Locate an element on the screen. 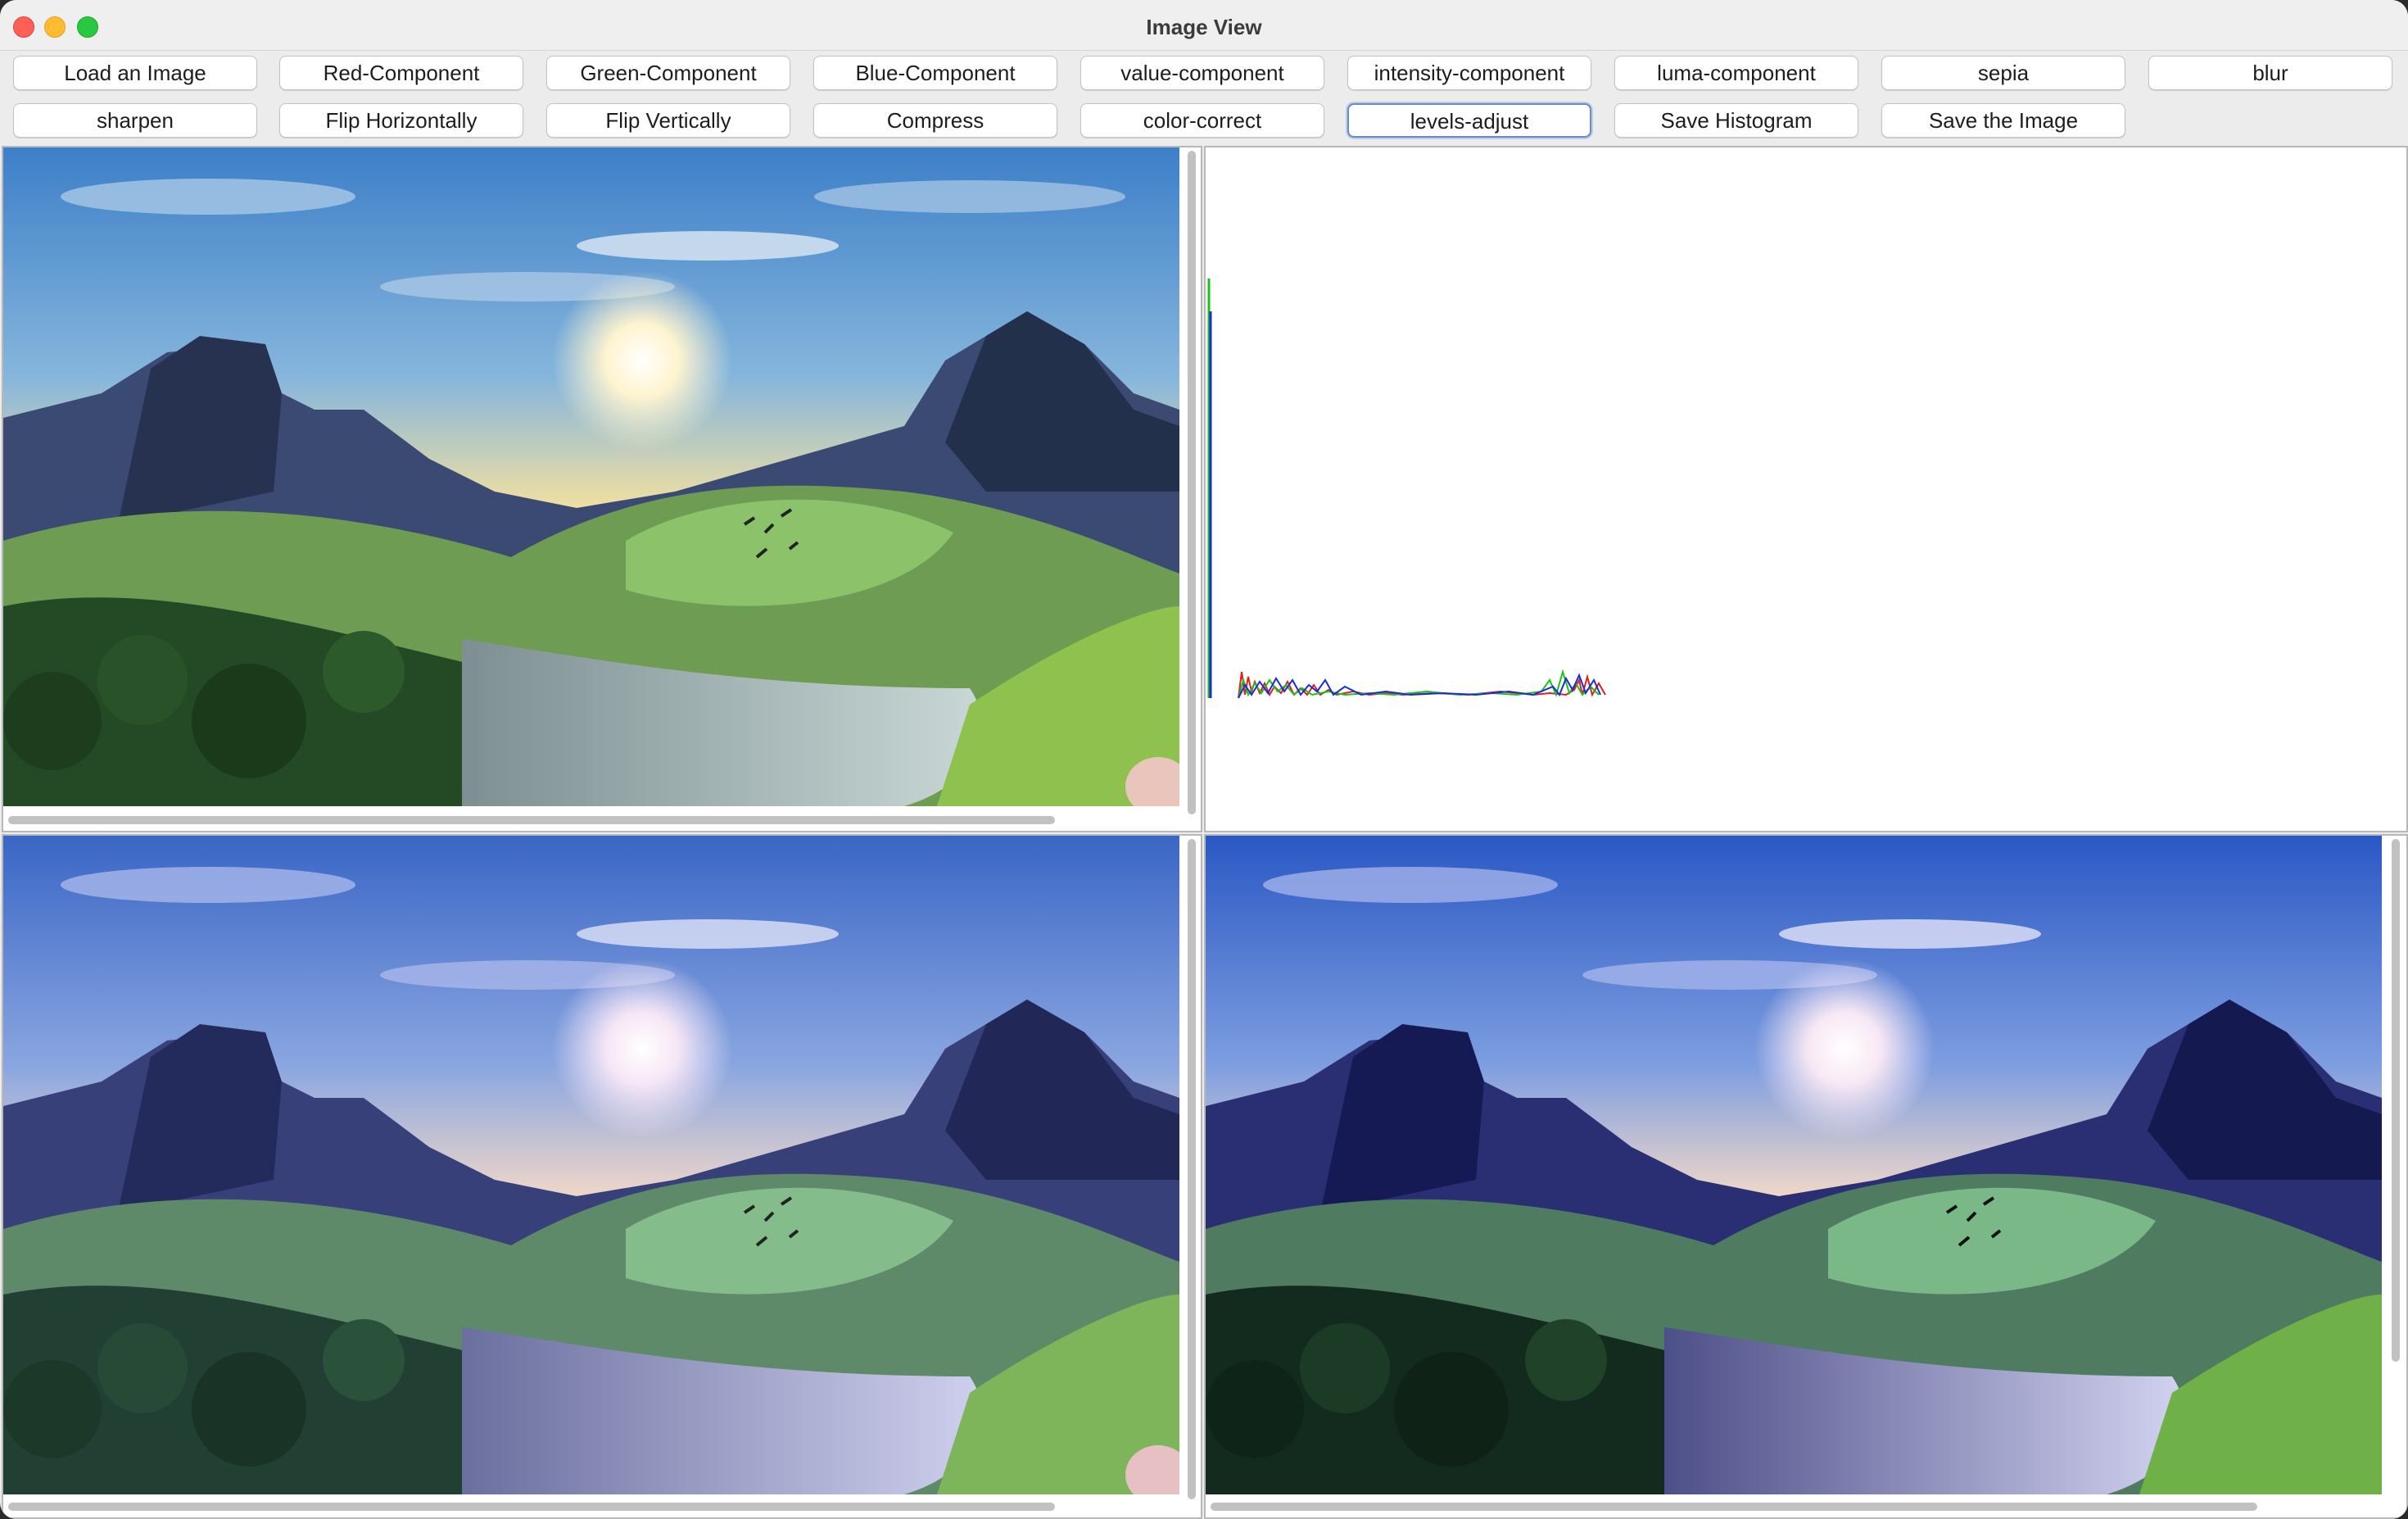 The height and width of the screenshot is (1519, 2408). red-component-button: Red-Component is located at coordinates (401, 73).